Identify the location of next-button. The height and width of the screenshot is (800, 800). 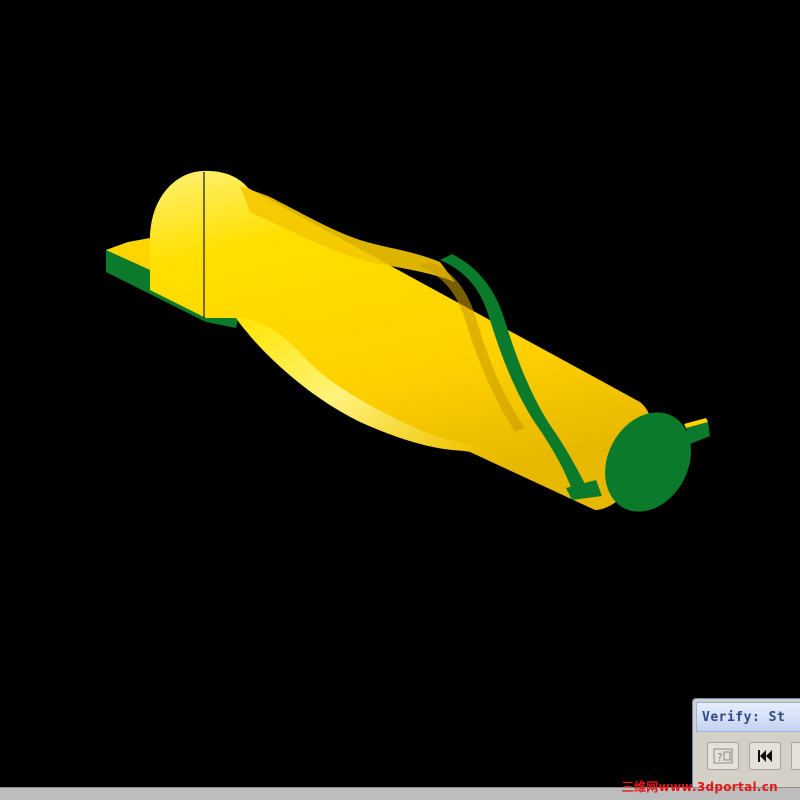
(795, 756).